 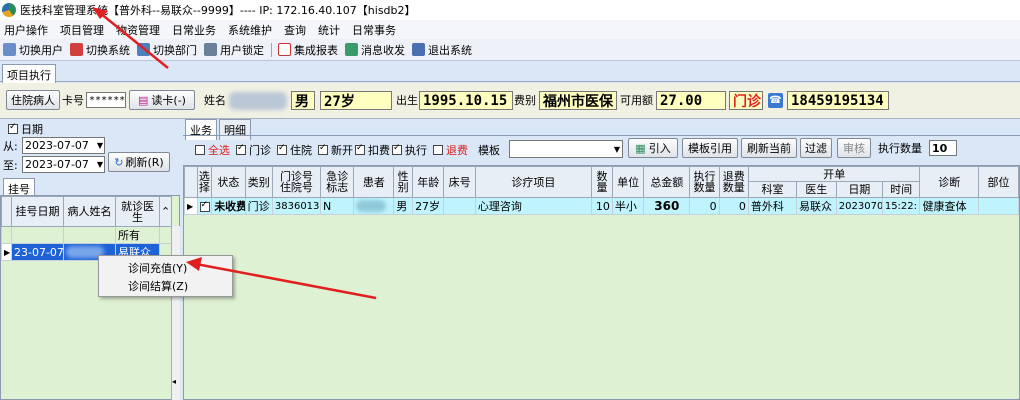 What do you see at coordinates (998, 206) in the screenshot?
I see `site-cell` at bounding box center [998, 206].